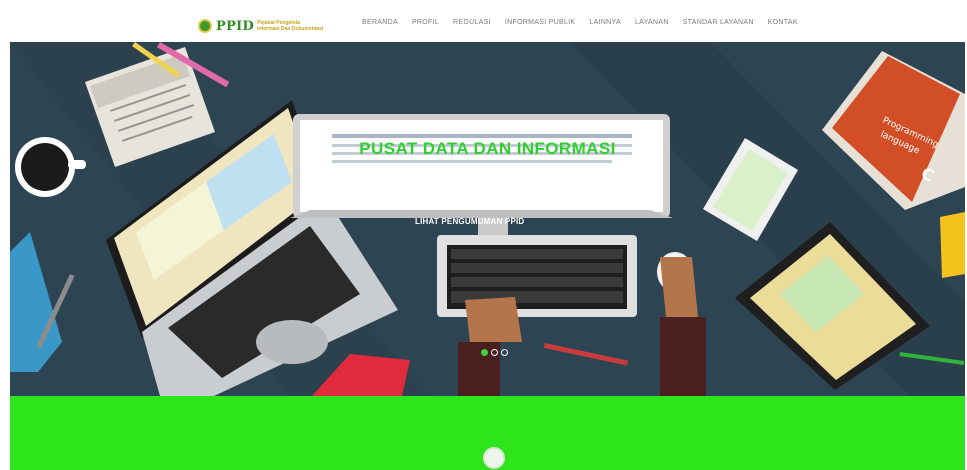 The height and width of the screenshot is (470, 967). Describe the element at coordinates (652, 22) in the screenshot. I see `nav-item-layanan: LAYANAN` at that location.